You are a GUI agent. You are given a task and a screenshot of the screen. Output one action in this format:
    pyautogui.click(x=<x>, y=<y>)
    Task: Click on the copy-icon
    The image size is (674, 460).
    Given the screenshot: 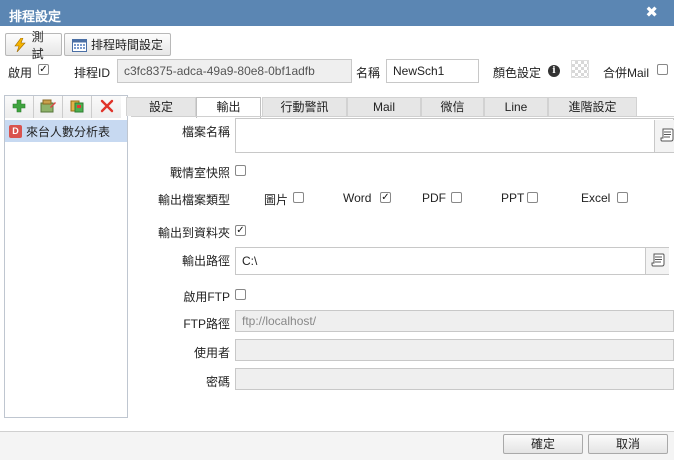 What is the action you would take?
    pyautogui.click(x=77, y=107)
    